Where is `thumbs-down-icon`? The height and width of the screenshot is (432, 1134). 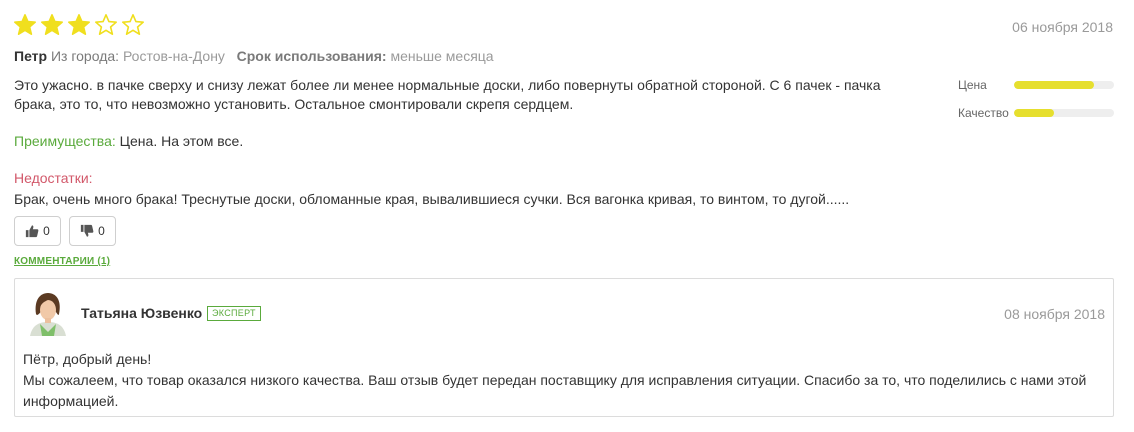
thumbs-down-icon is located at coordinates (87, 230).